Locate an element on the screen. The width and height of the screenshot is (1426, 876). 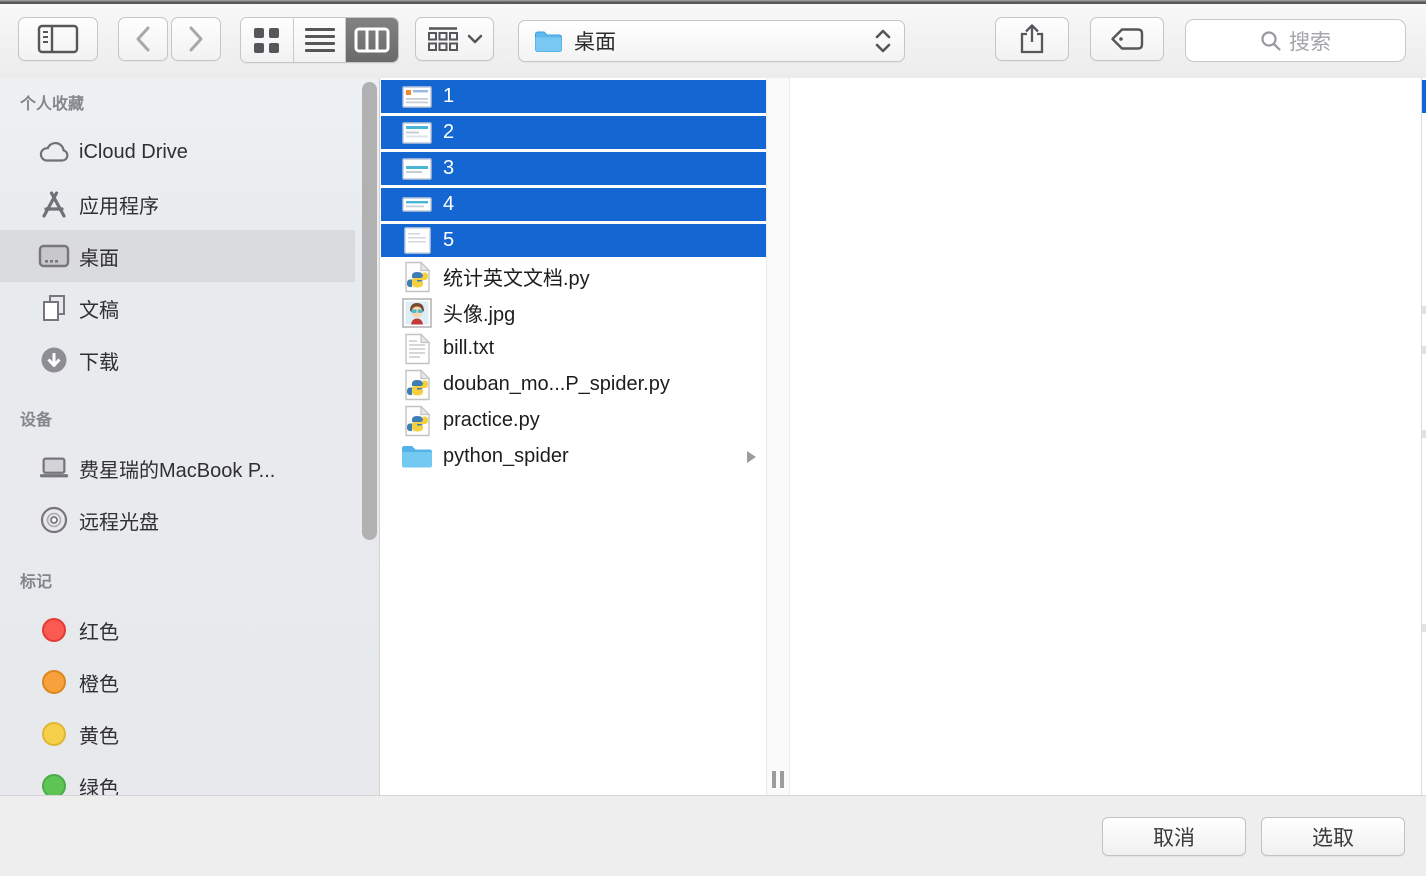
selected-file-row: 1 is located at coordinates (573, 96).